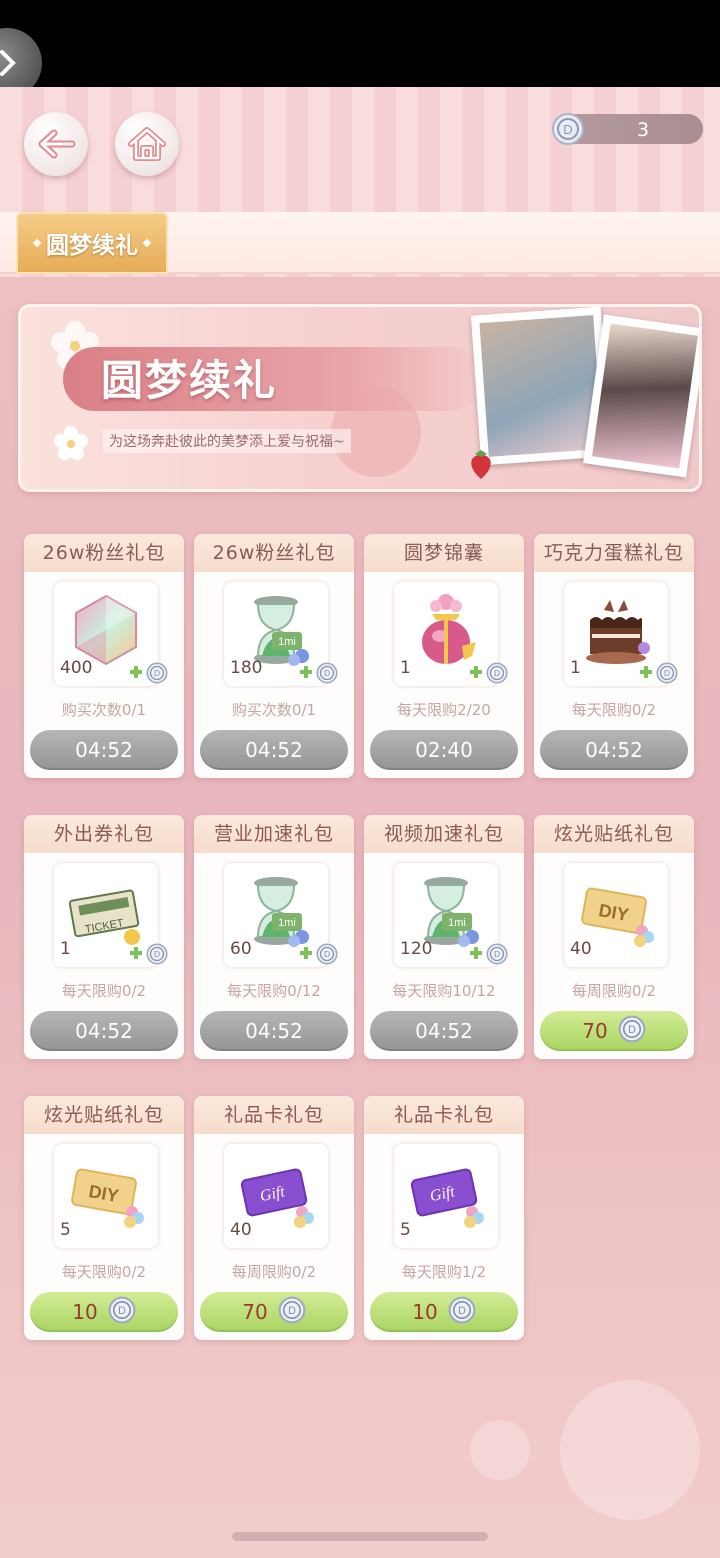 The width and height of the screenshot is (720, 1558). I want to click on back-button, so click(56, 144).